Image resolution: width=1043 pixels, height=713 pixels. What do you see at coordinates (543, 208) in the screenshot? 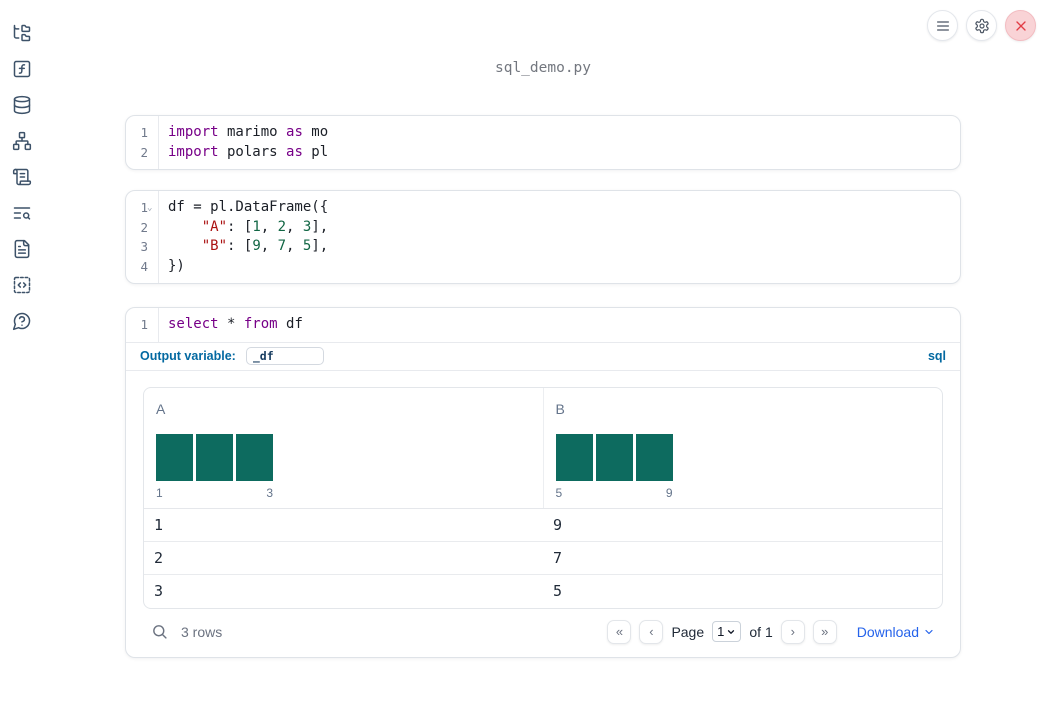
I see `code-line: 1 ⌄ df = pl.DataFrame({` at bounding box center [543, 208].